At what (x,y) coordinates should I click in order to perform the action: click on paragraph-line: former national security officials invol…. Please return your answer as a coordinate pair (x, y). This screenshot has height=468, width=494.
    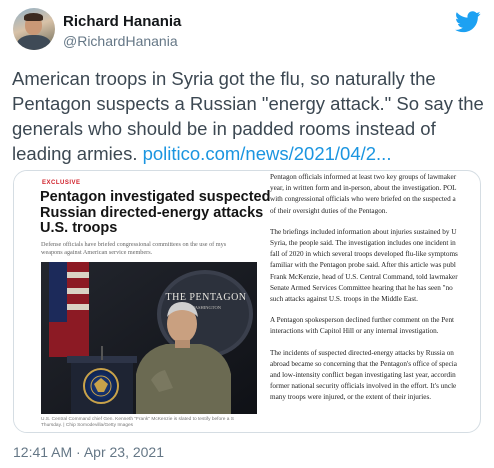
    Looking at the image, I should click on (363, 386).